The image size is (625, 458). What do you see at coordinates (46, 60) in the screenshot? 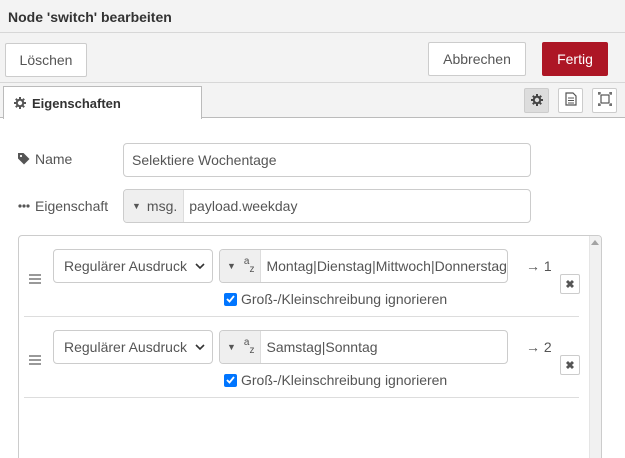
I see `delete-button: Löschen` at bounding box center [46, 60].